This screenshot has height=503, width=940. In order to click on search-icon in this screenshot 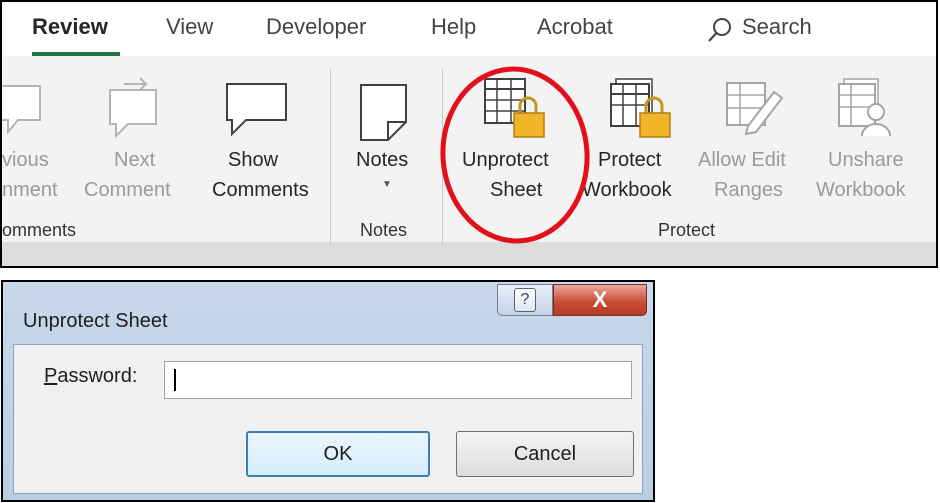, I will do `click(720, 30)`.